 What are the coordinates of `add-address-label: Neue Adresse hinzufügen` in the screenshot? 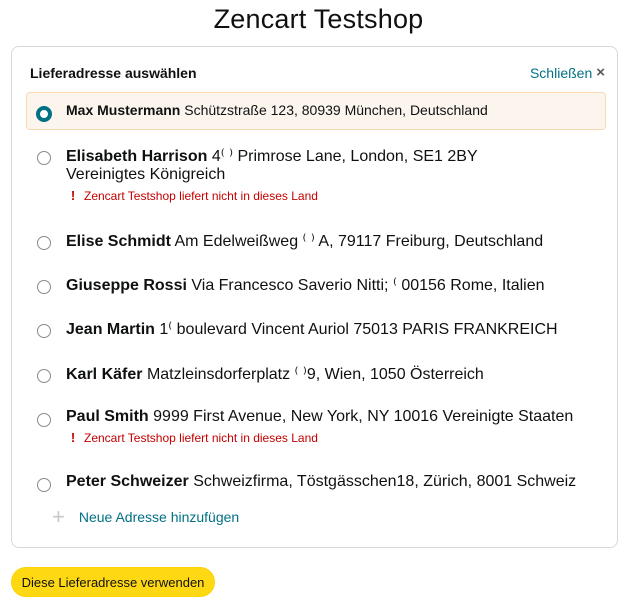 It's located at (159, 517).